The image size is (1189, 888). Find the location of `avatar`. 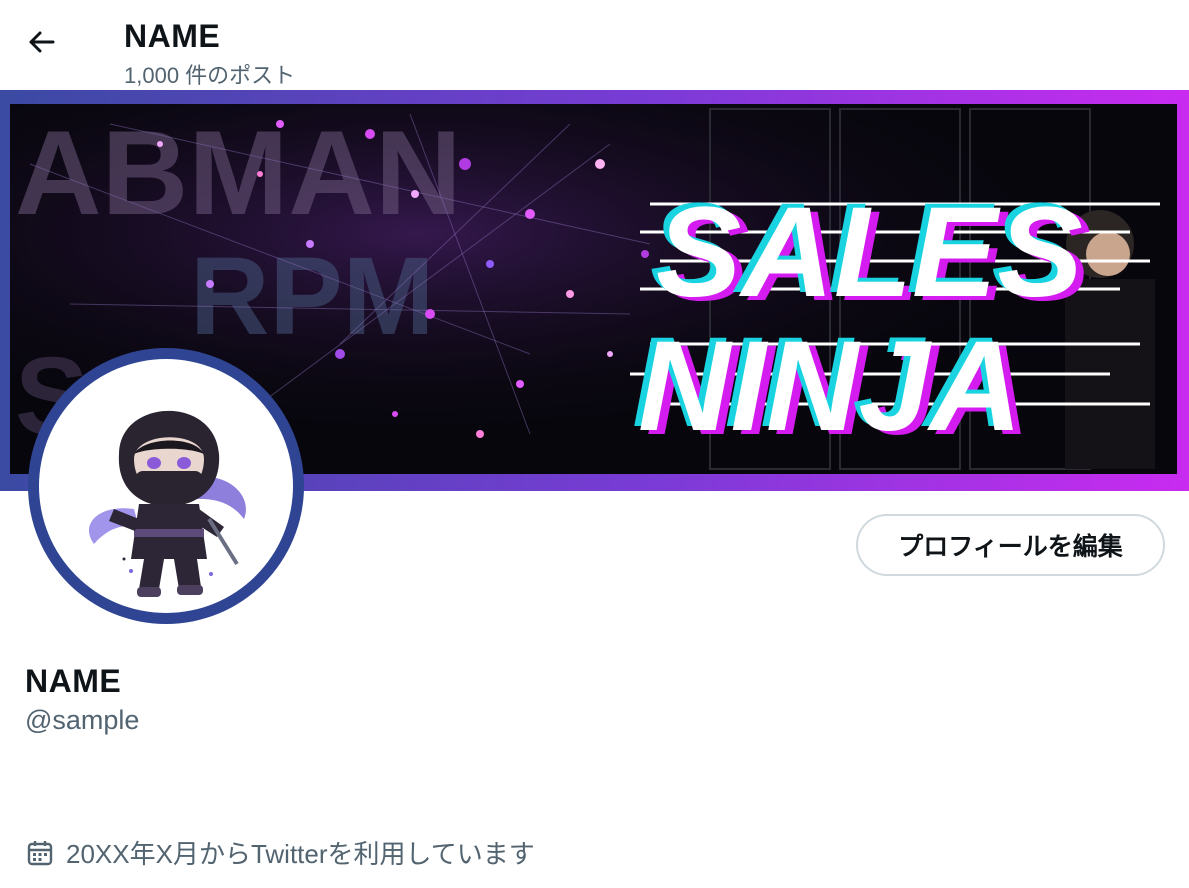

avatar is located at coordinates (166, 486).